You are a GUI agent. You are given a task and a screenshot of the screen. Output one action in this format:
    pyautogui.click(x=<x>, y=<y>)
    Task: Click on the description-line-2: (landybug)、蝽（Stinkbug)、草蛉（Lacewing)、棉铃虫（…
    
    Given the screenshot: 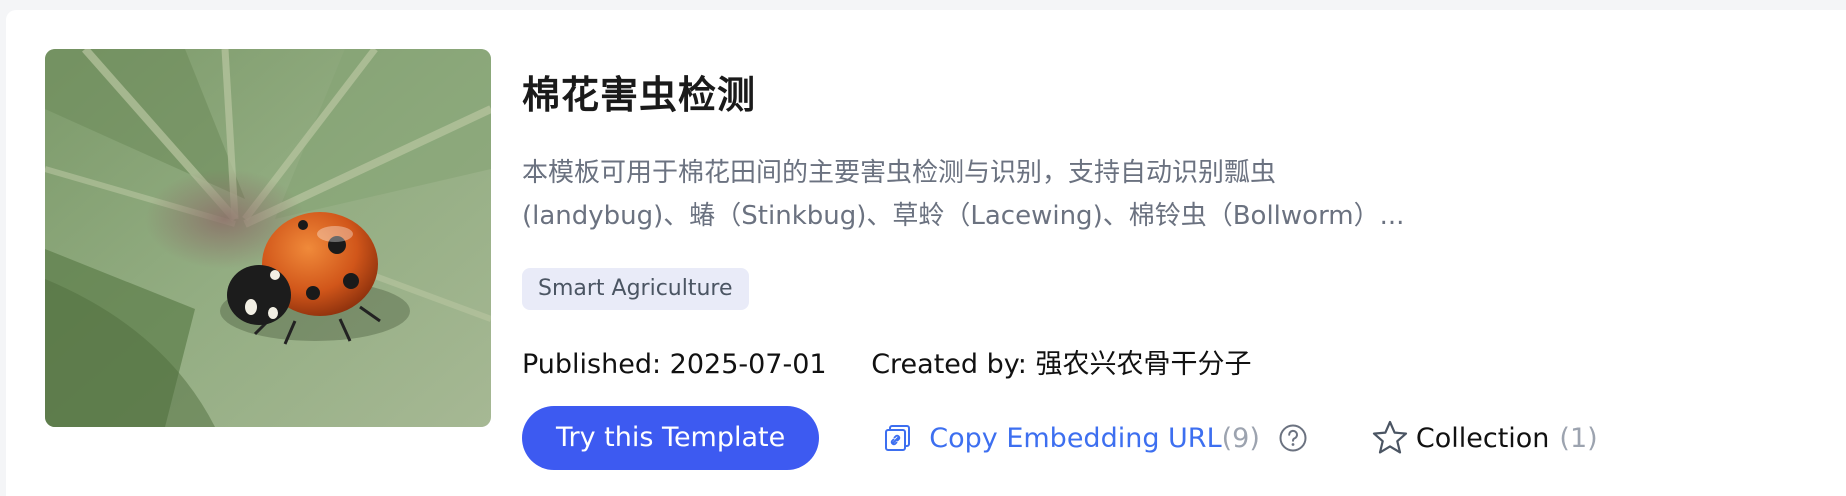 What is the action you would take?
    pyautogui.click(x=963, y=216)
    